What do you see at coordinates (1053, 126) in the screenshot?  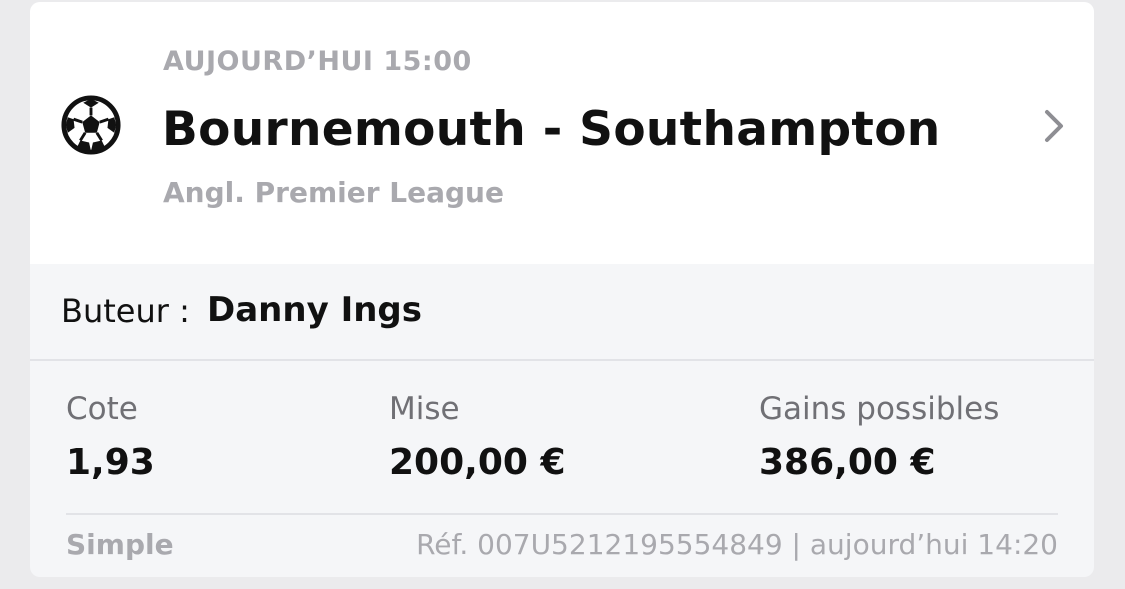 I see `chevron-right-icon` at bounding box center [1053, 126].